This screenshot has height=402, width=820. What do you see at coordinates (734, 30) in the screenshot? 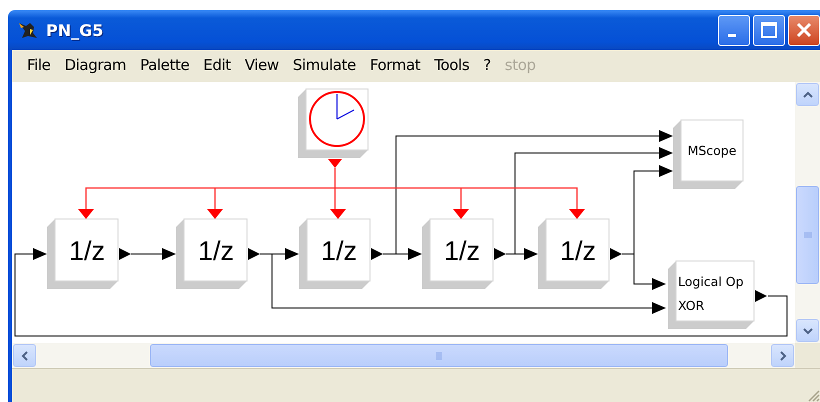
I see `minimize-button` at bounding box center [734, 30].